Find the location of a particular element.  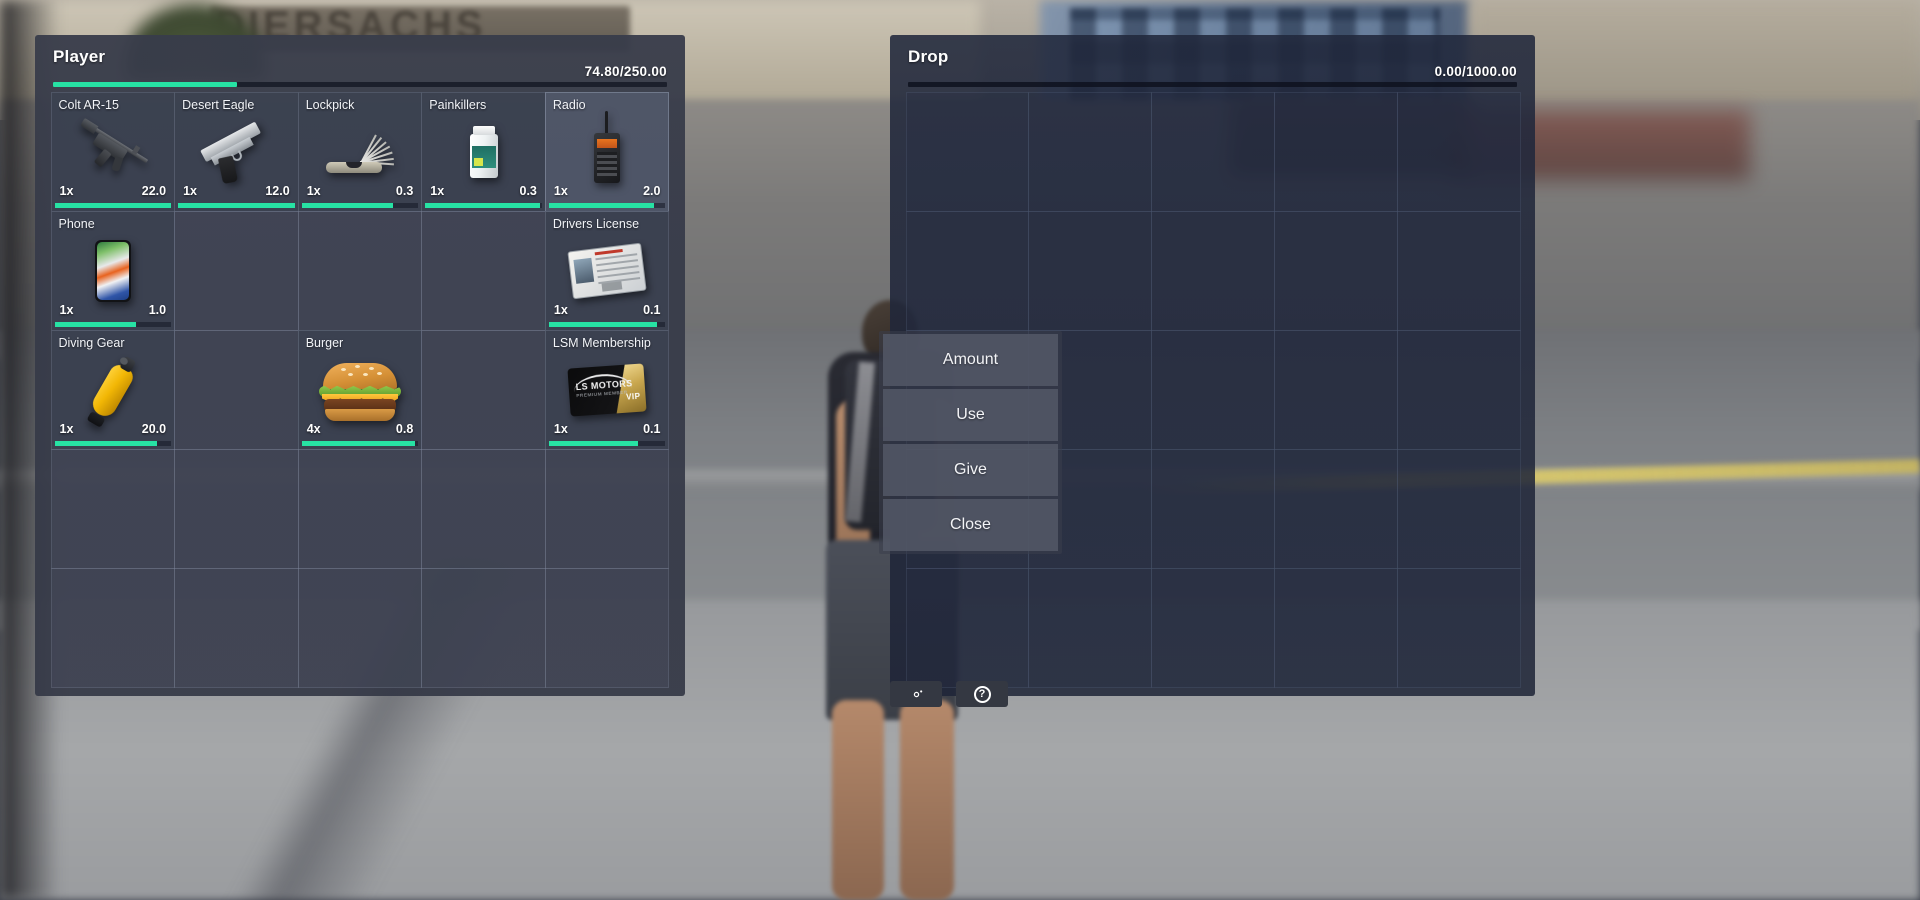

lockpick-item-icon is located at coordinates (360, 152).